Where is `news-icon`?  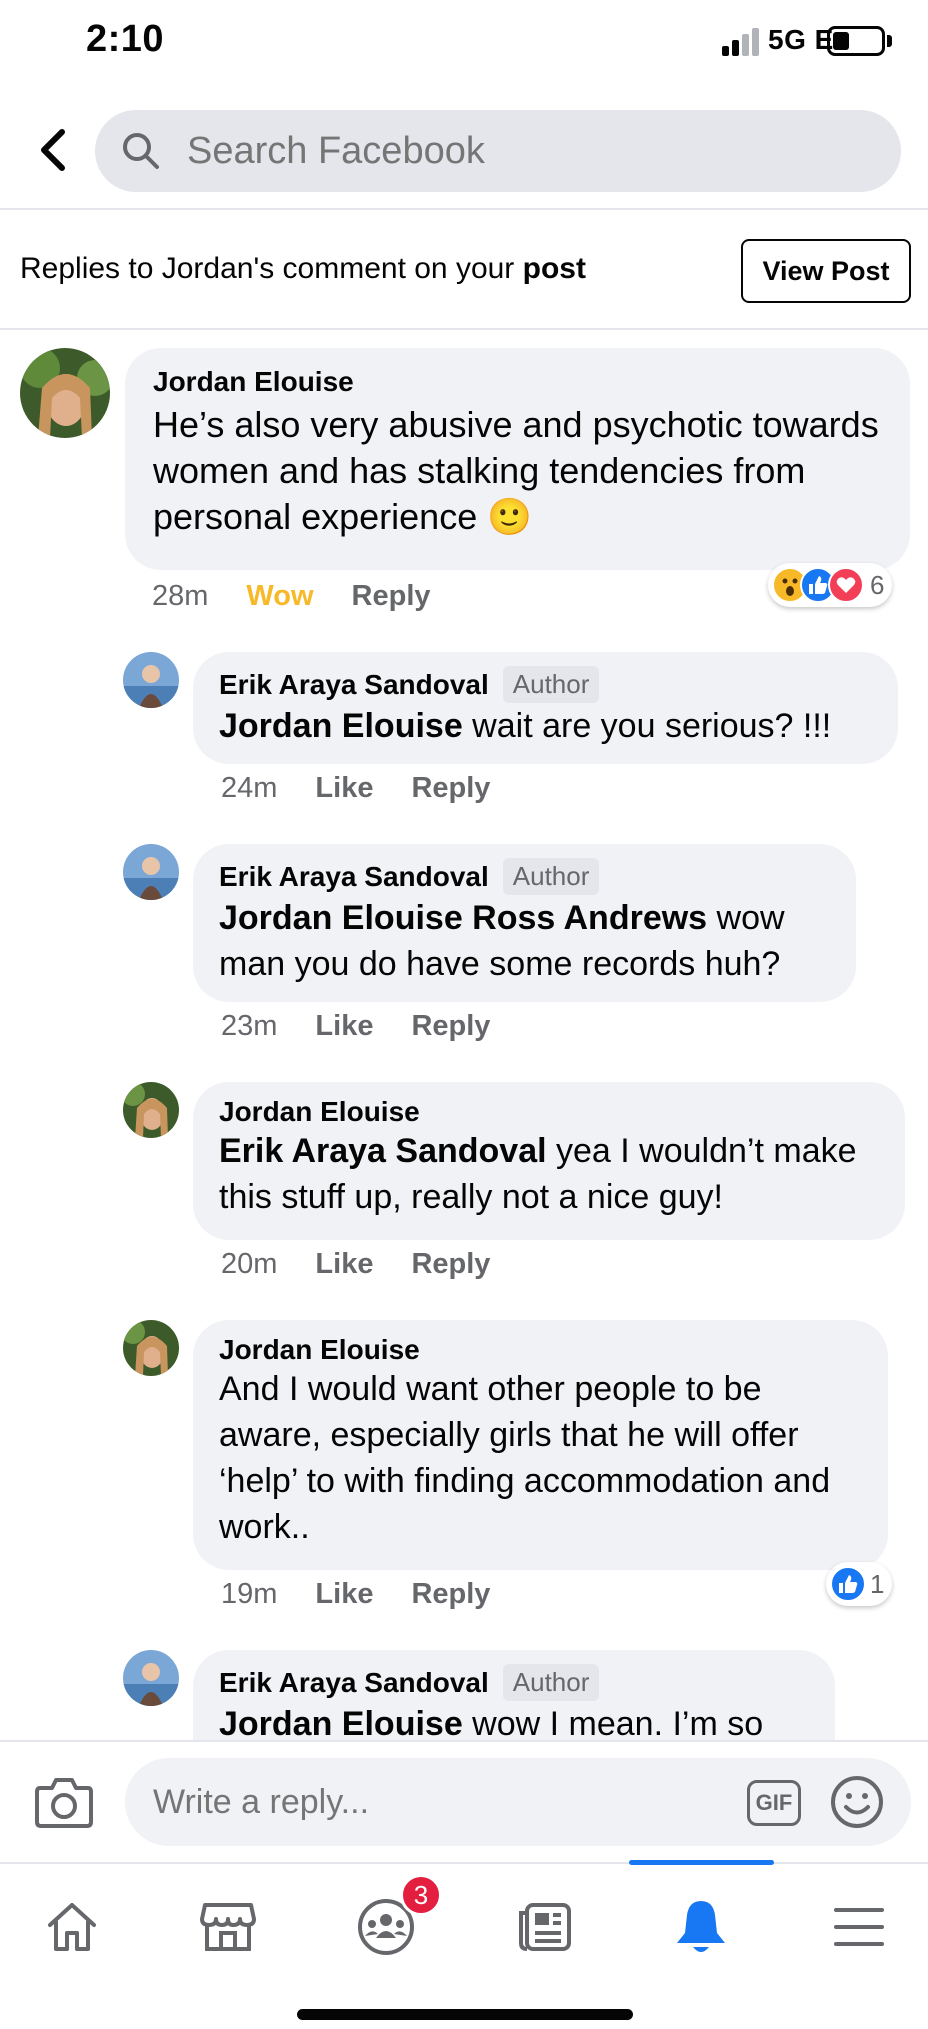
news-icon is located at coordinates (545, 1927).